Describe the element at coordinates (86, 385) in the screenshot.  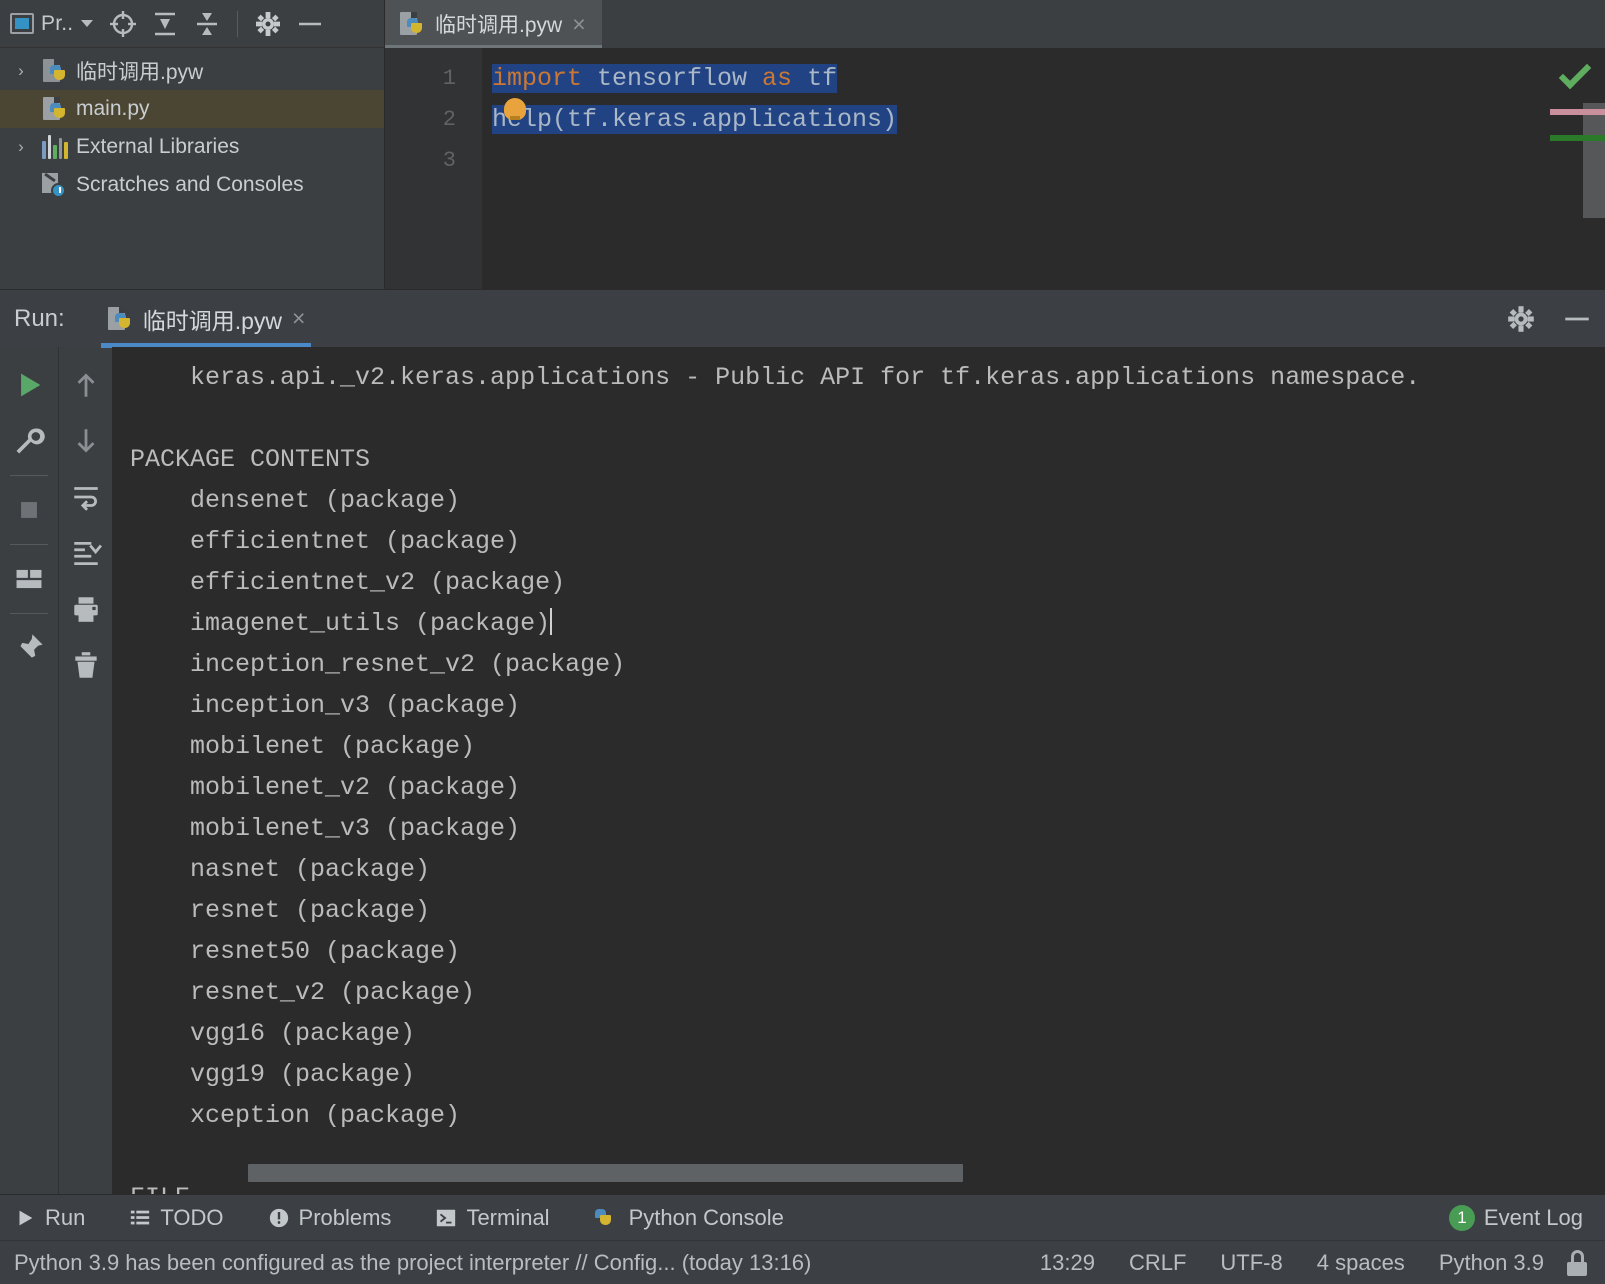
I see `up-arrow-icon` at that location.